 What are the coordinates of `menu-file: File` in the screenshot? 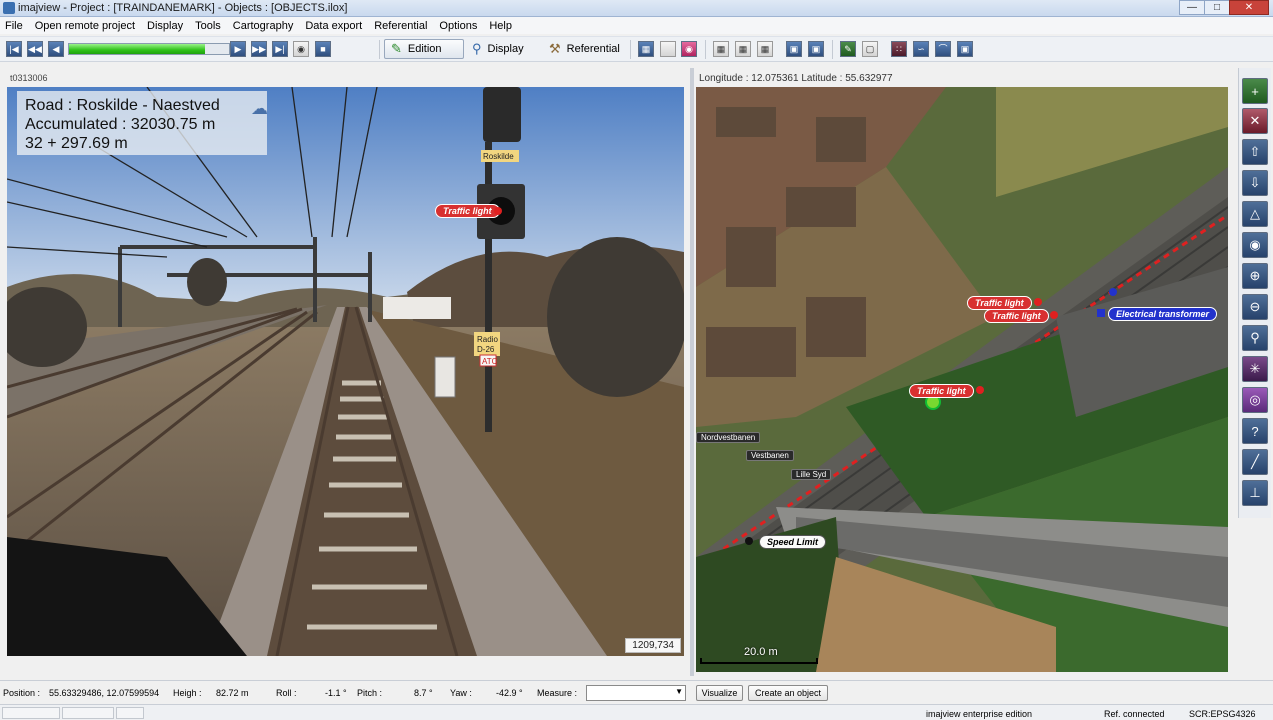 It's located at (14, 26).